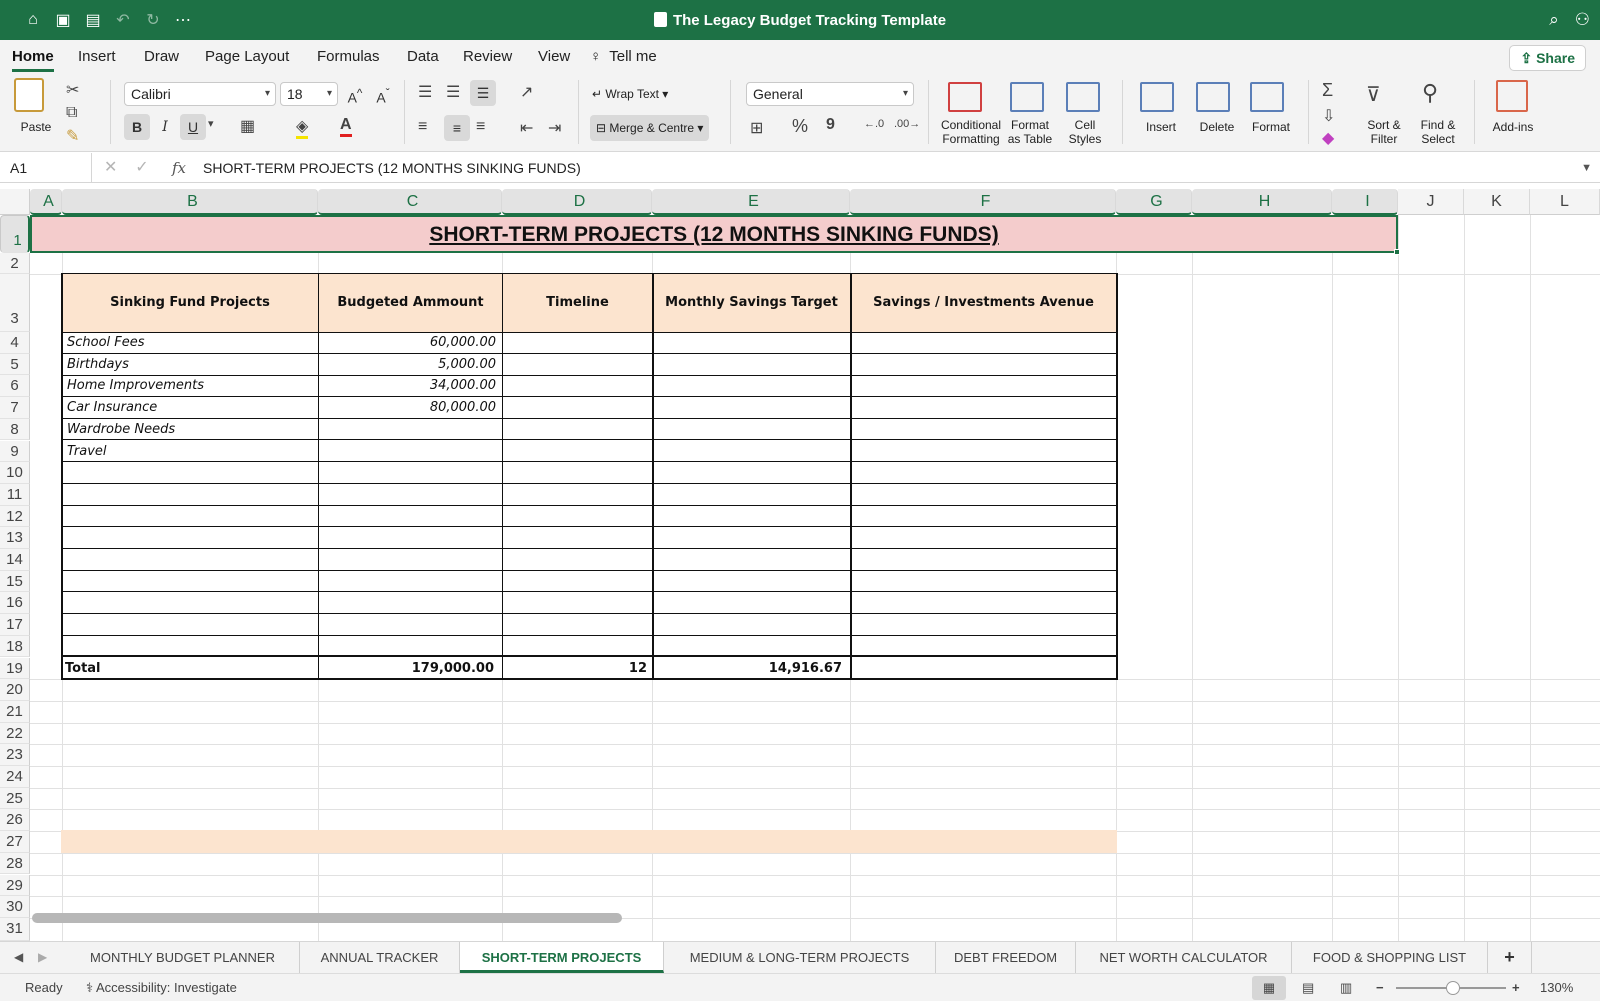  I want to click on check-icon: ✓, so click(141, 167).